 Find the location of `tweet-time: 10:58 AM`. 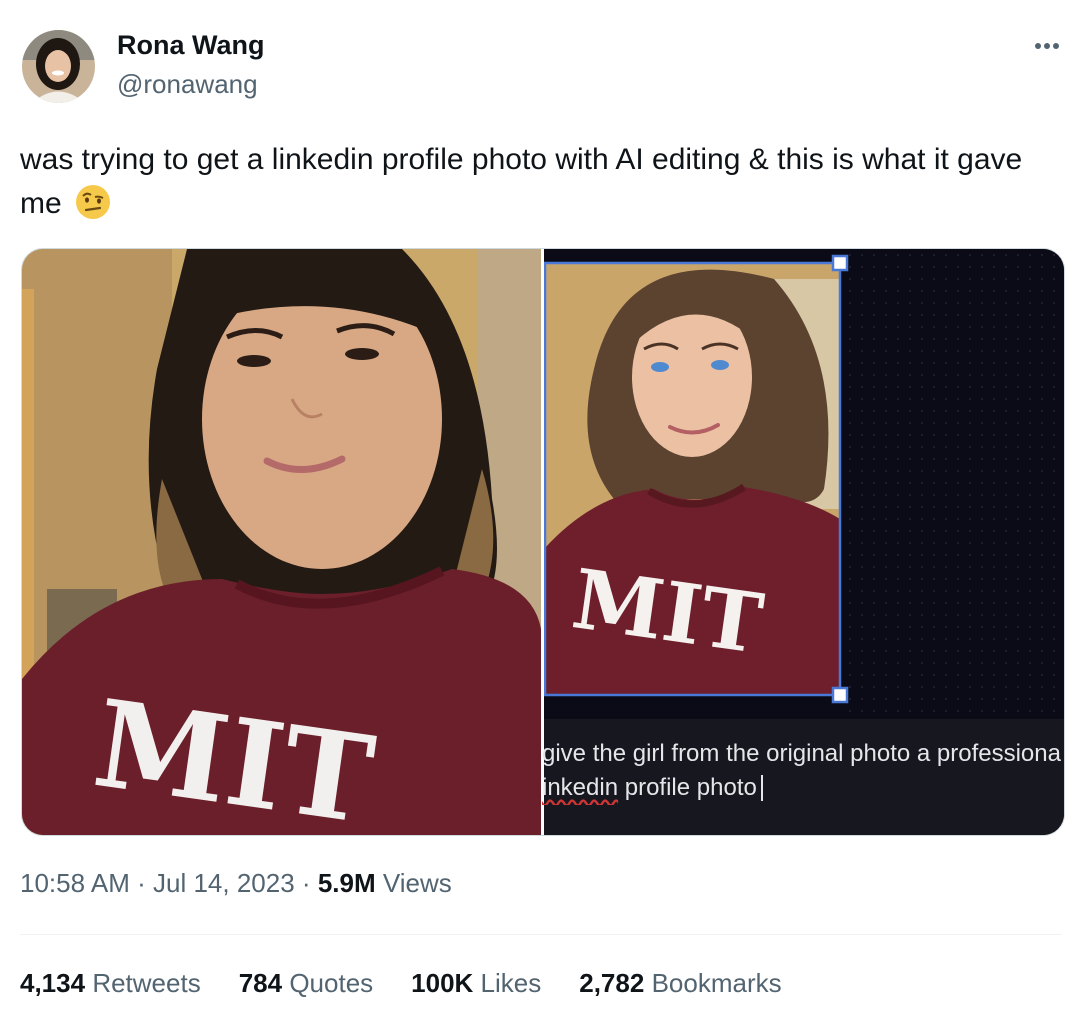

tweet-time: 10:58 AM is located at coordinates (75, 883).